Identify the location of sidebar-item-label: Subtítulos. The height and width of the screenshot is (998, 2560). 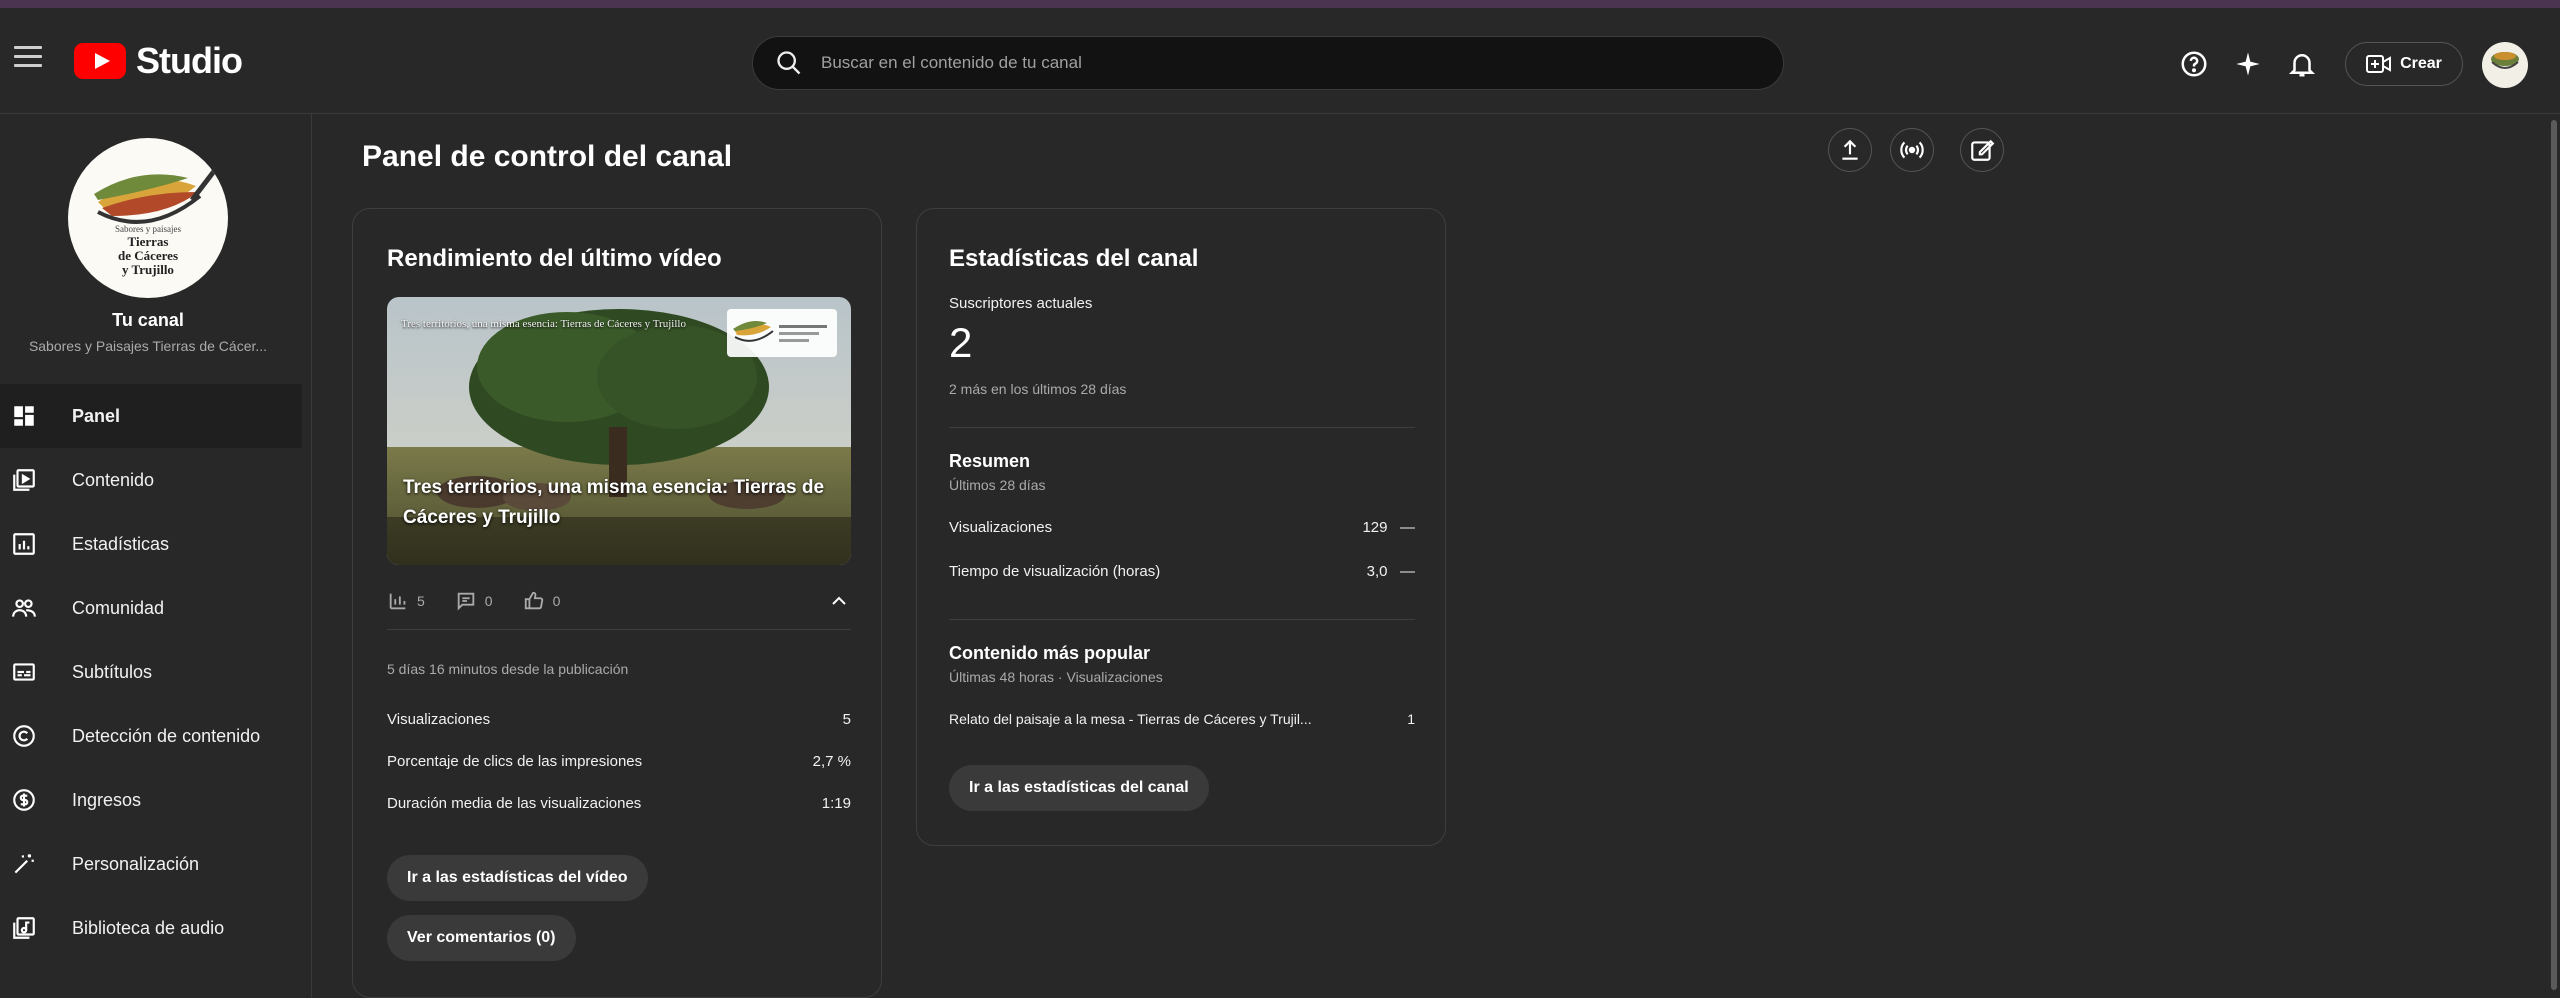
(112, 671).